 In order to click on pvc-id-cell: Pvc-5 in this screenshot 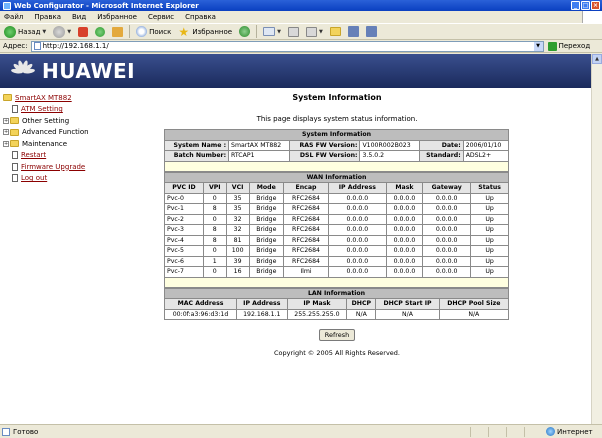, I will do `click(184, 251)`.